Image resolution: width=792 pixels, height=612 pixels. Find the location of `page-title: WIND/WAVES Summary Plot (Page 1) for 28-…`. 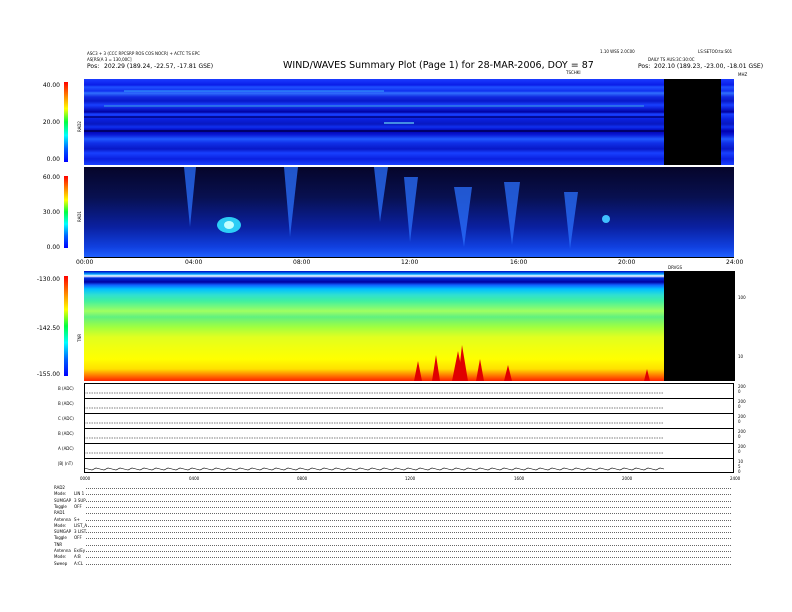

page-title: WIND/WAVES Summary Plot (Page 1) for 28-… is located at coordinates (438, 65).